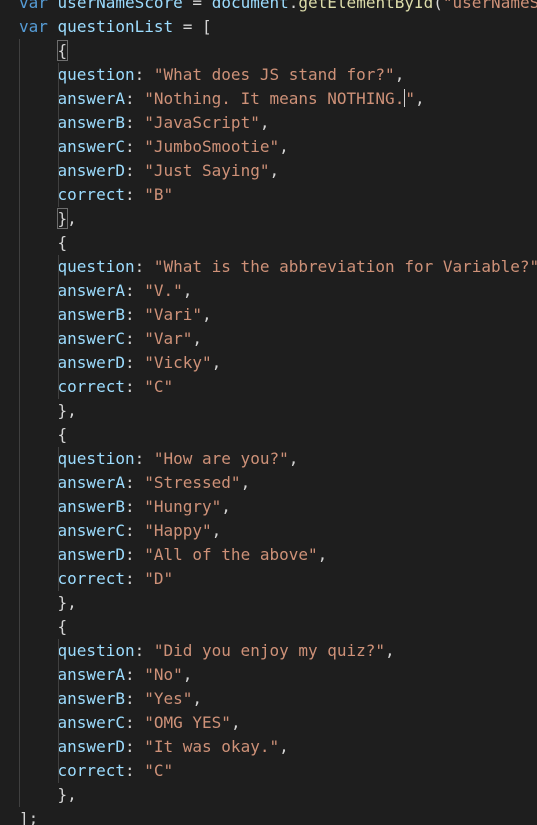 The width and height of the screenshot is (537, 825). What do you see at coordinates (268, 579) in the screenshot?
I see `code-line-correct: correct: "D"` at bounding box center [268, 579].